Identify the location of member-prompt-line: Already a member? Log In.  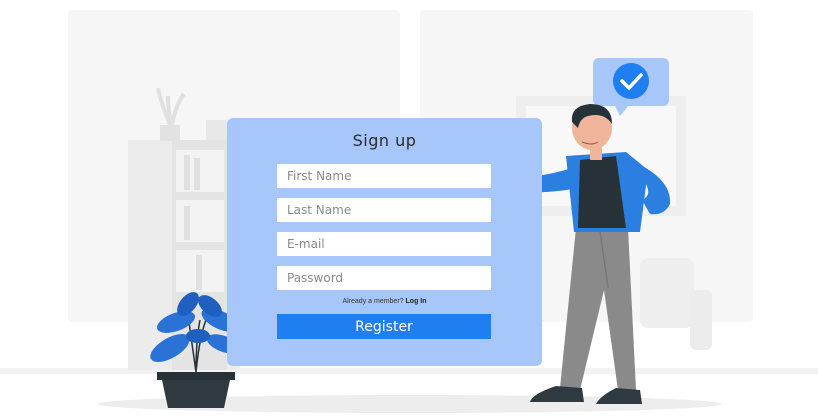
(384, 301).